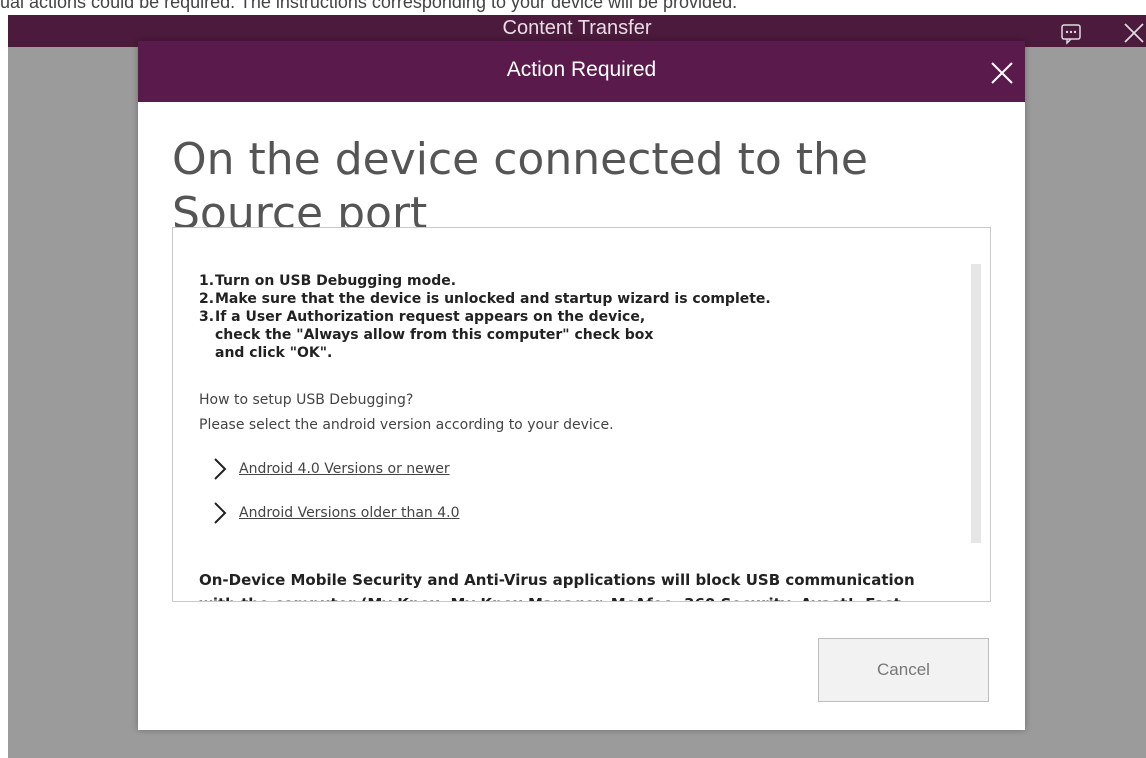 This screenshot has height=758, width=1146. I want to click on step-number: 1., so click(207, 281).